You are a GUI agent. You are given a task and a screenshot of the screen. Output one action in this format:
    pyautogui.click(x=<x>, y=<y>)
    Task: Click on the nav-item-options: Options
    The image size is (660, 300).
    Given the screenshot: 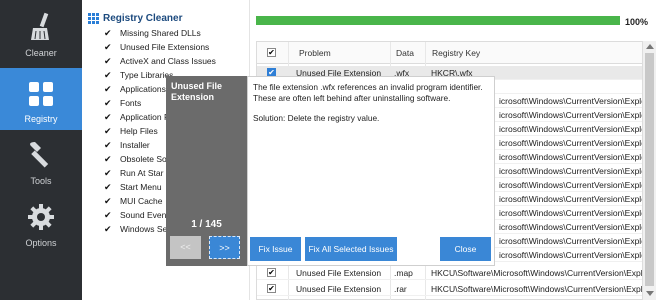 What is the action you would take?
    pyautogui.click(x=41, y=223)
    